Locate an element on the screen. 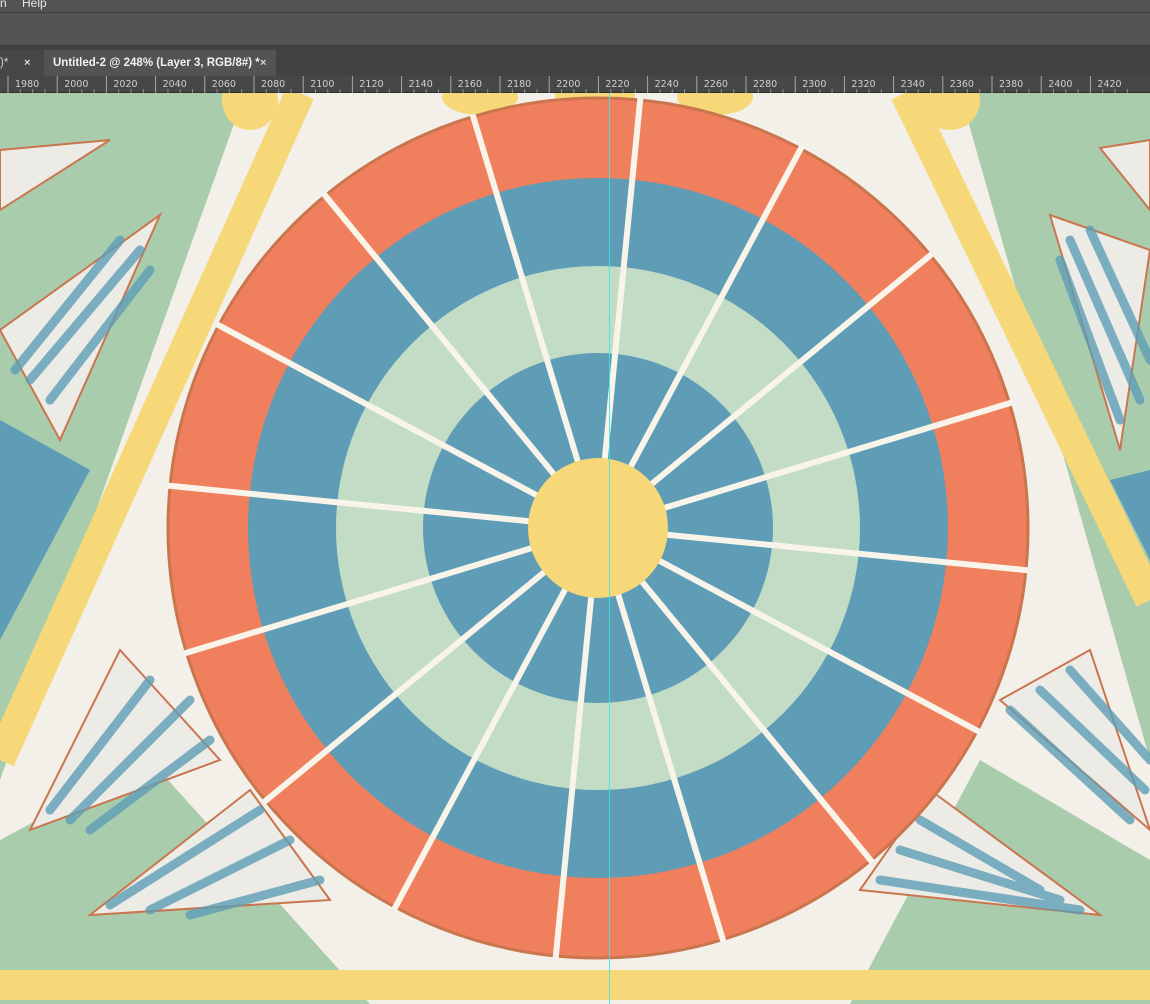 This screenshot has width=1150, height=1004. ruler-label: 2200 is located at coordinates (568, 84).